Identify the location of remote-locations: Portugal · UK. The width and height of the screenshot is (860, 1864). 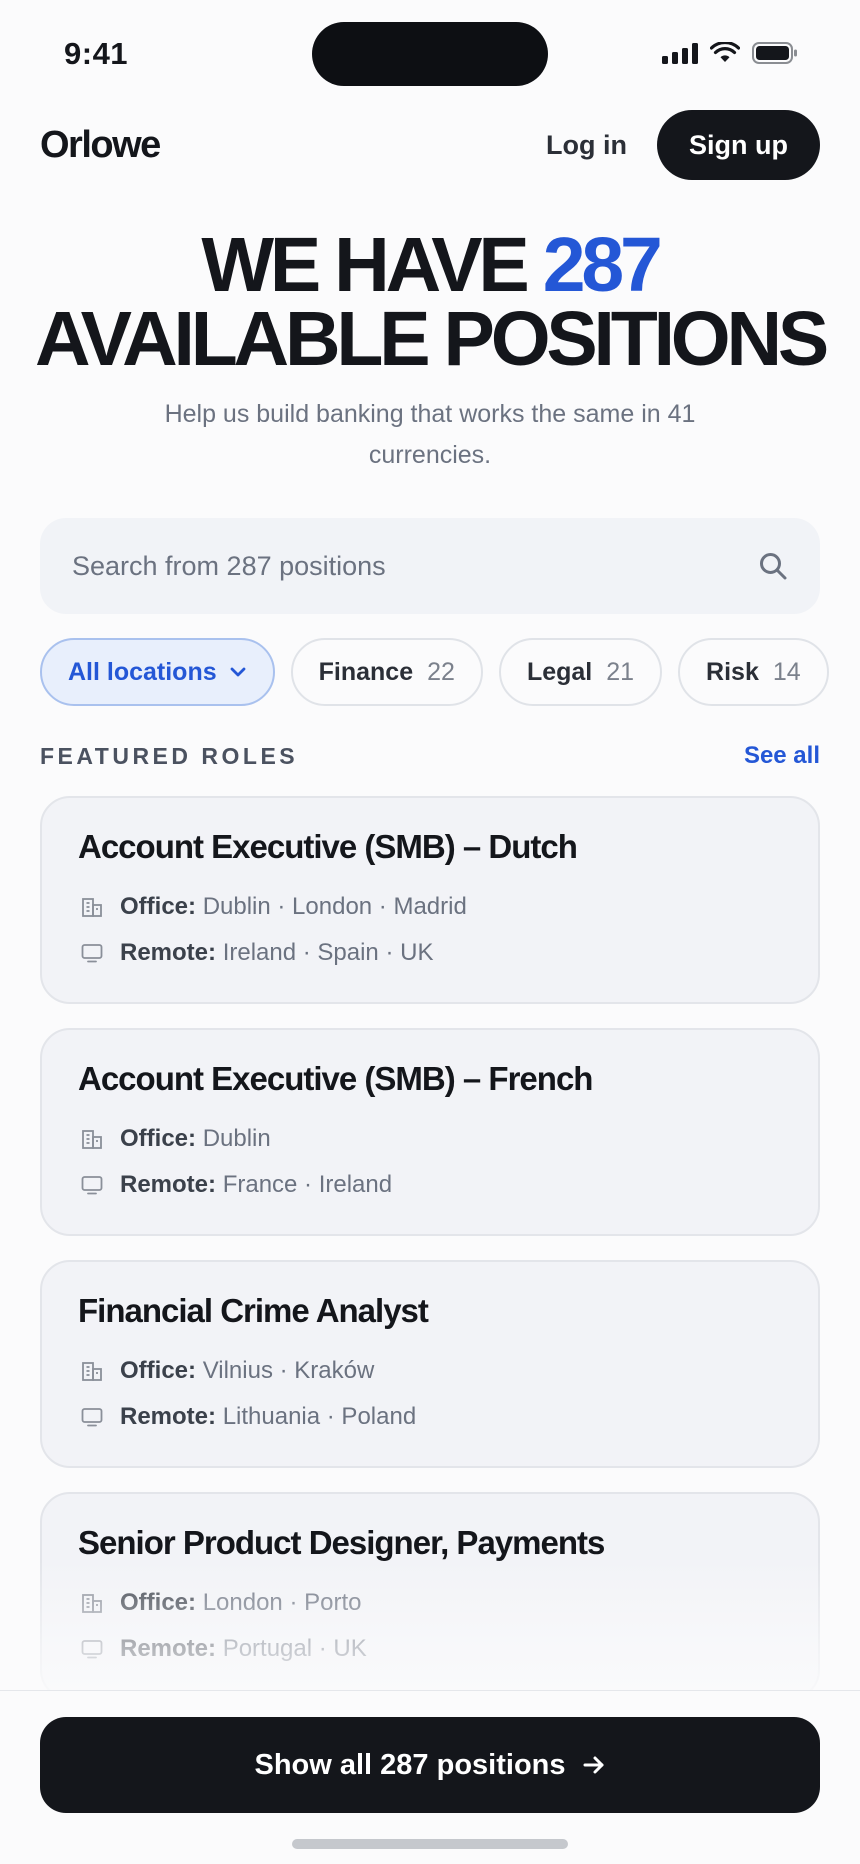
(294, 1648).